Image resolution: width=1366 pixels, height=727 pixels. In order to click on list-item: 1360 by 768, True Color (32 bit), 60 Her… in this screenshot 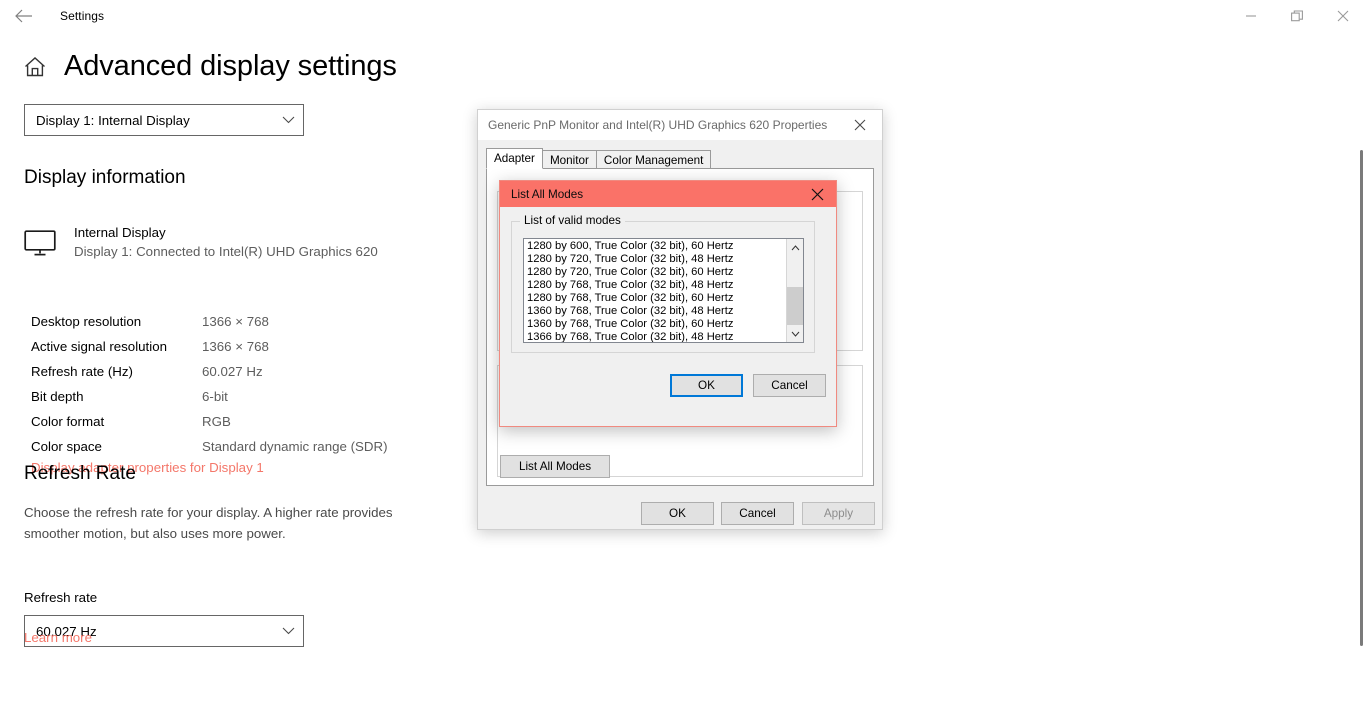, I will do `click(655, 324)`.